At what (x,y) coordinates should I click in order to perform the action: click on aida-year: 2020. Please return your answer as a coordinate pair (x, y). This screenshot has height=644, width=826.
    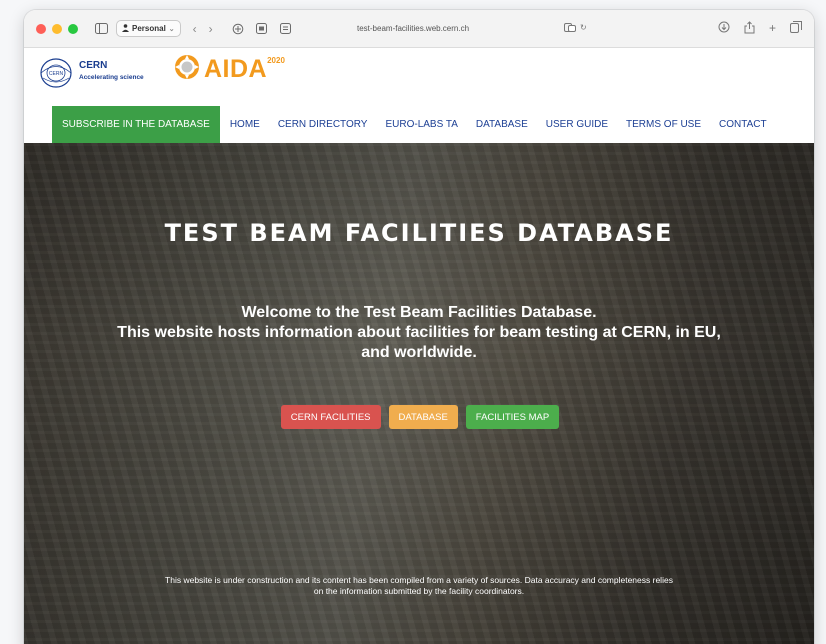
    Looking at the image, I should click on (276, 60).